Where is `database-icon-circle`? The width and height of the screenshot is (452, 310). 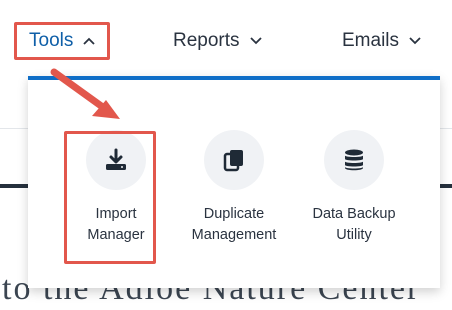
database-icon-circle is located at coordinates (354, 160).